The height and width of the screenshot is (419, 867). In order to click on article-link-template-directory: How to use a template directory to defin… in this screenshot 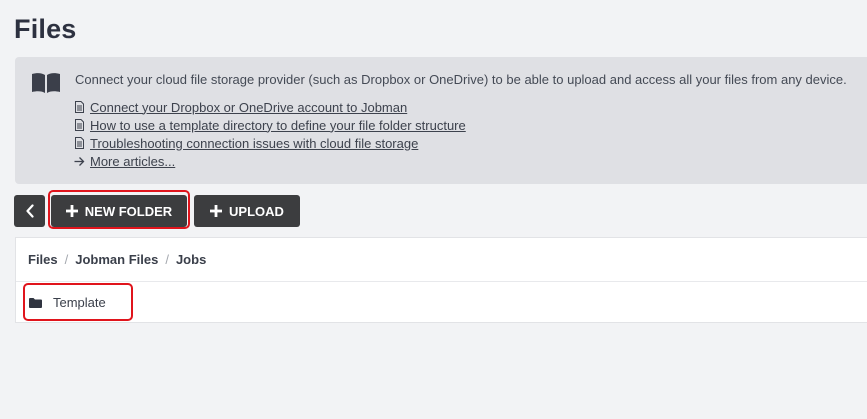, I will do `click(278, 125)`.